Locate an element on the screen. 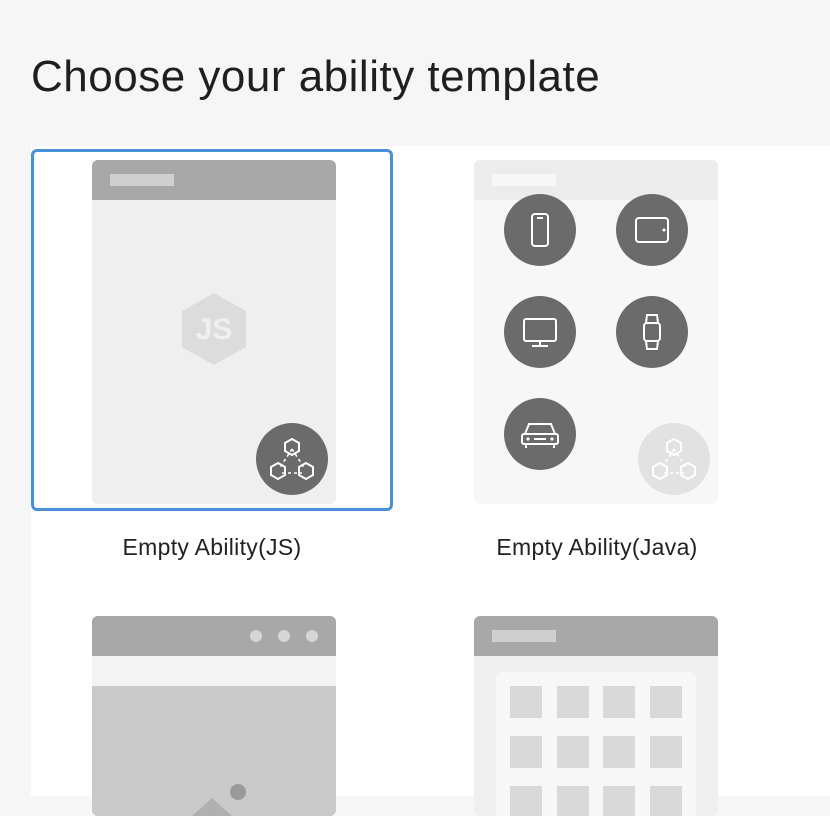 This screenshot has width=830, height=816. tablet-icon is located at coordinates (652, 230).